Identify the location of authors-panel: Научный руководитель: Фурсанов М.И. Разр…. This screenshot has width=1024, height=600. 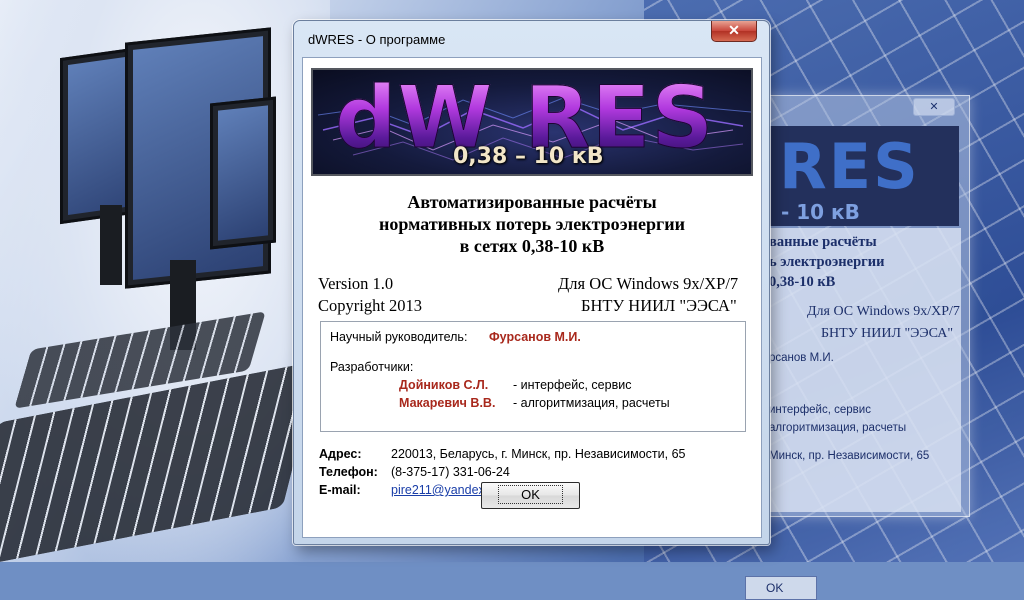
(533, 376).